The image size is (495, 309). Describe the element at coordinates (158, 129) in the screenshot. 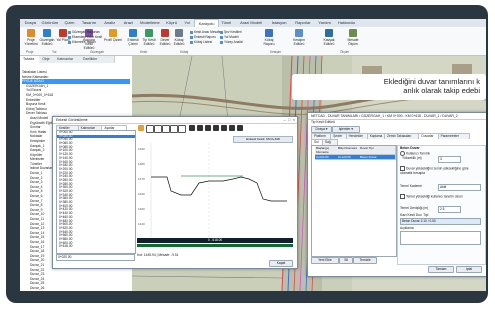

I see `zoom-out-icon` at that location.